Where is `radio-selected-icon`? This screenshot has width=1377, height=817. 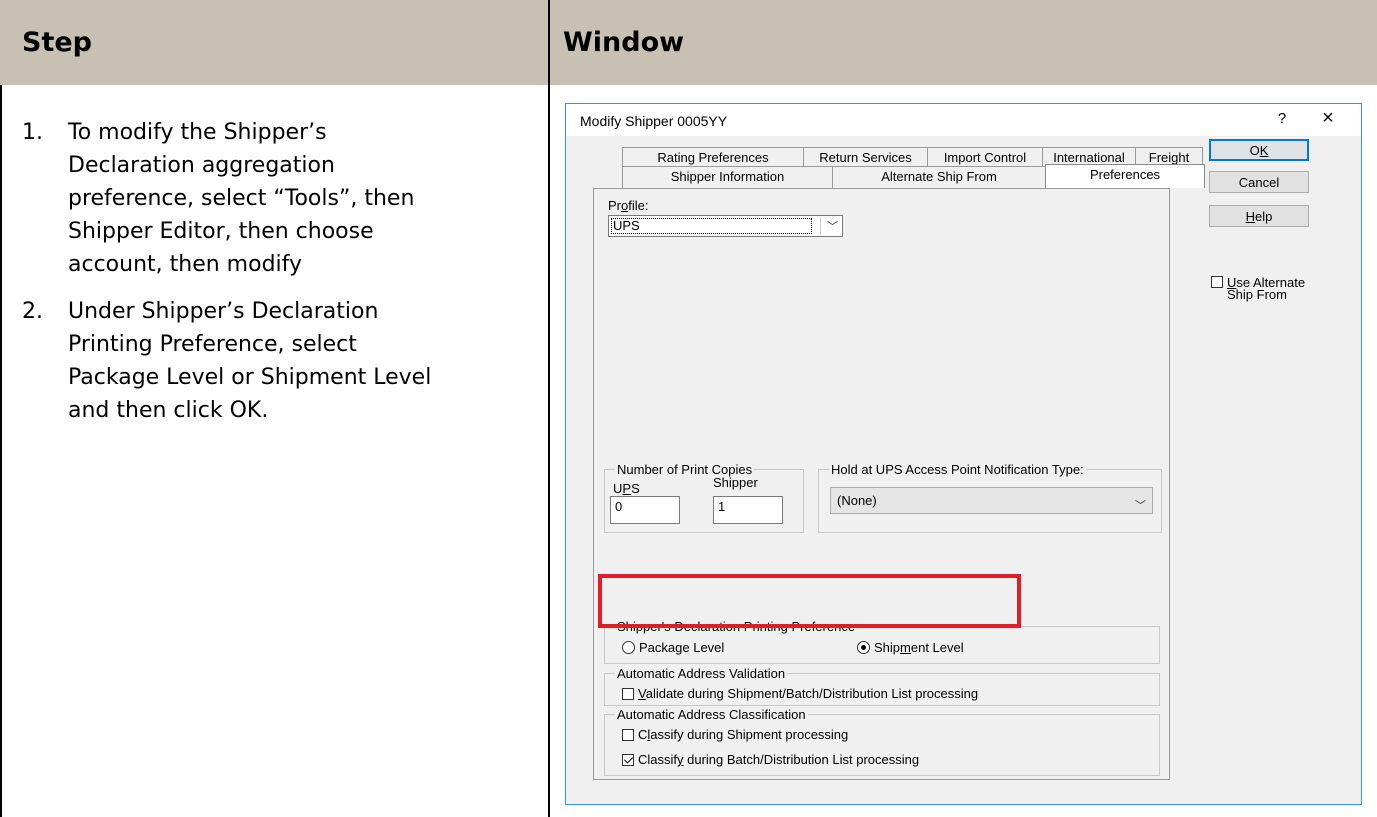 radio-selected-icon is located at coordinates (863, 647).